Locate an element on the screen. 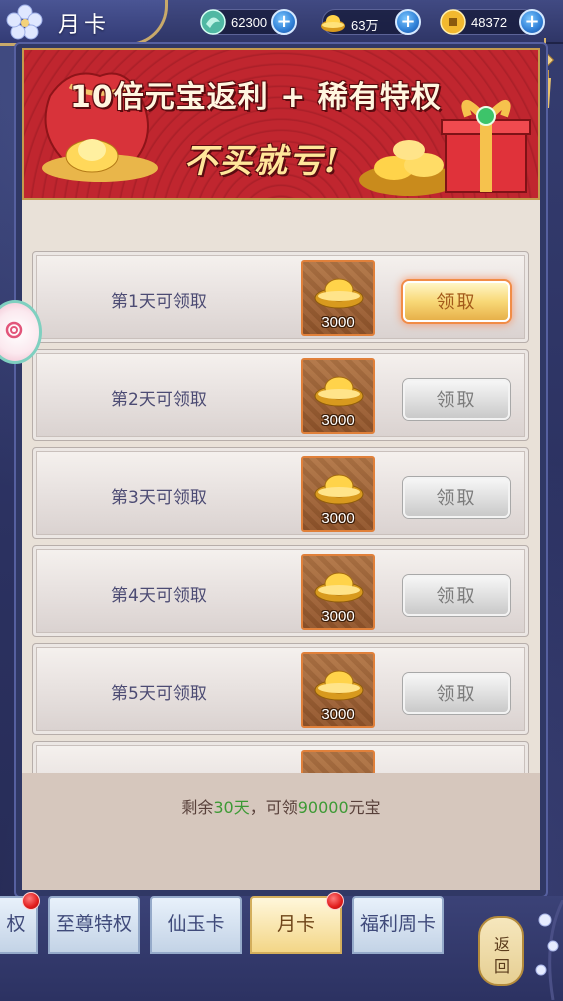 Image resolution: width=563 pixels, height=1001 pixels. tab-label: 月卡 is located at coordinates (295, 924).